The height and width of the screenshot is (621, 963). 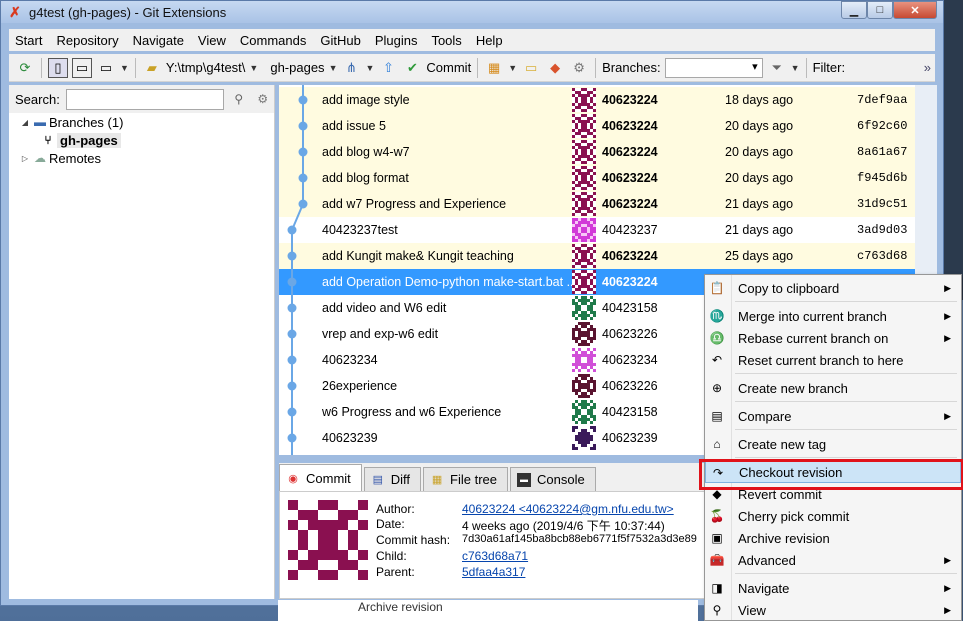 I want to click on menu-commands: Commands, so click(x=273, y=40).